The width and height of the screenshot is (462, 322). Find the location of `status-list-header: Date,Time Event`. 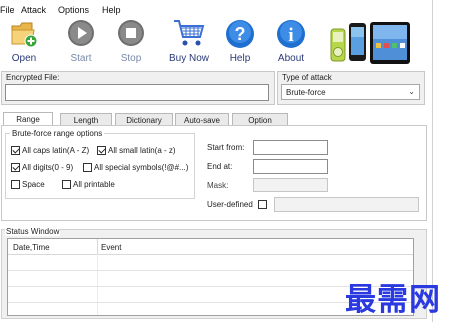

status-list-header: Date,Time Event is located at coordinates (210, 247).